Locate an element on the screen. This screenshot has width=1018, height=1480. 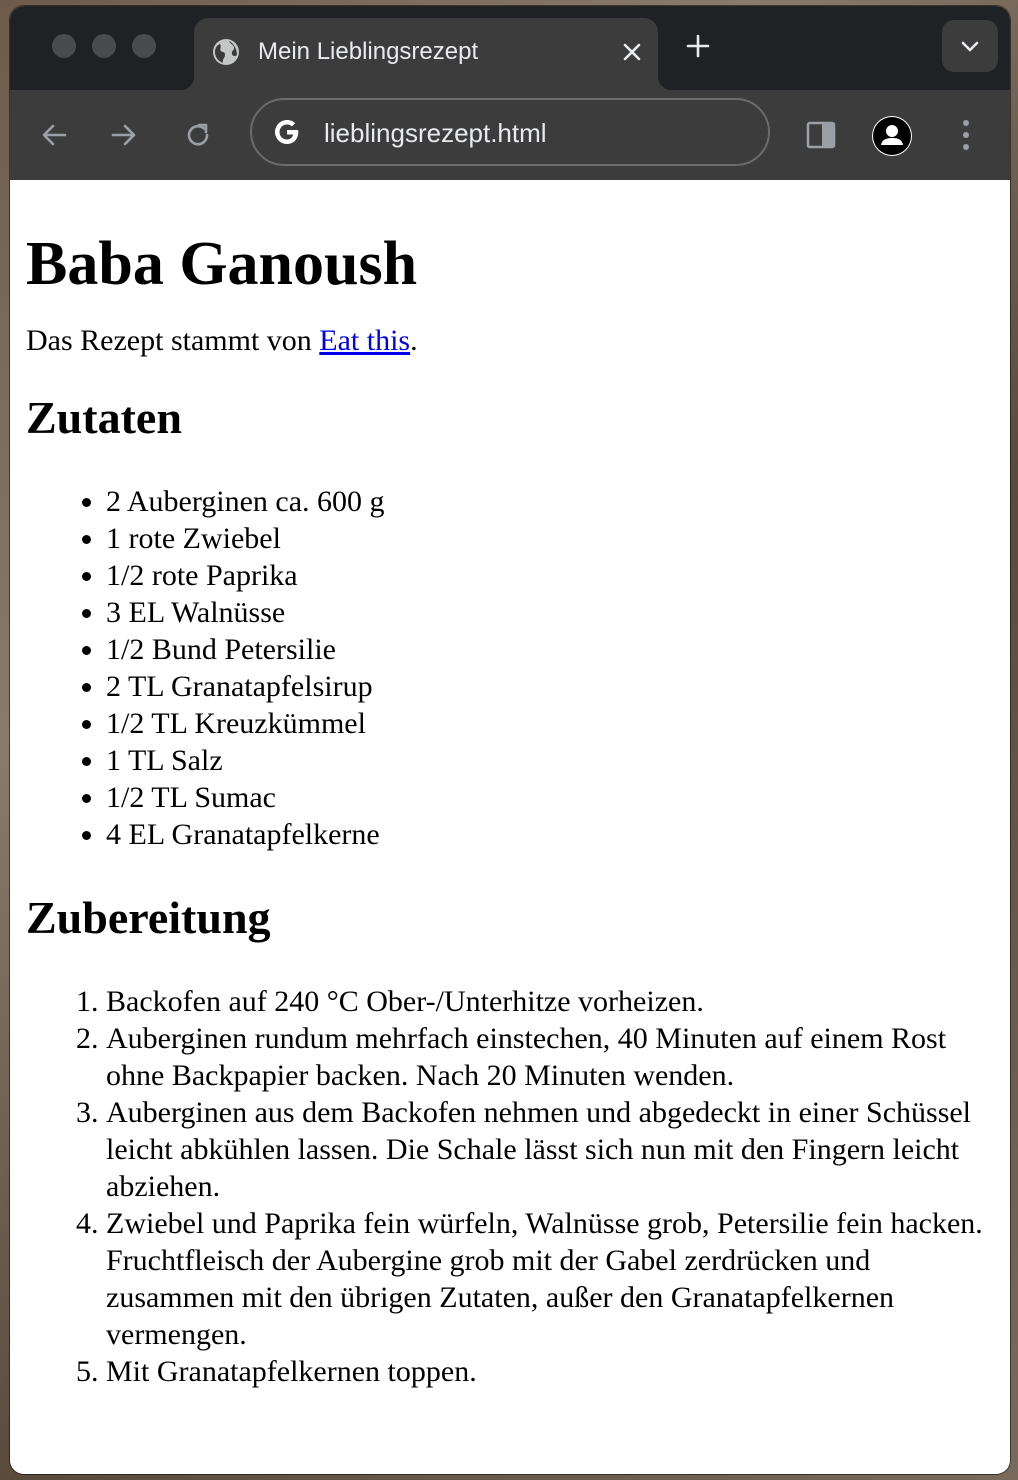
tab-title: Mein Lieblingsrezept is located at coordinates (368, 51).